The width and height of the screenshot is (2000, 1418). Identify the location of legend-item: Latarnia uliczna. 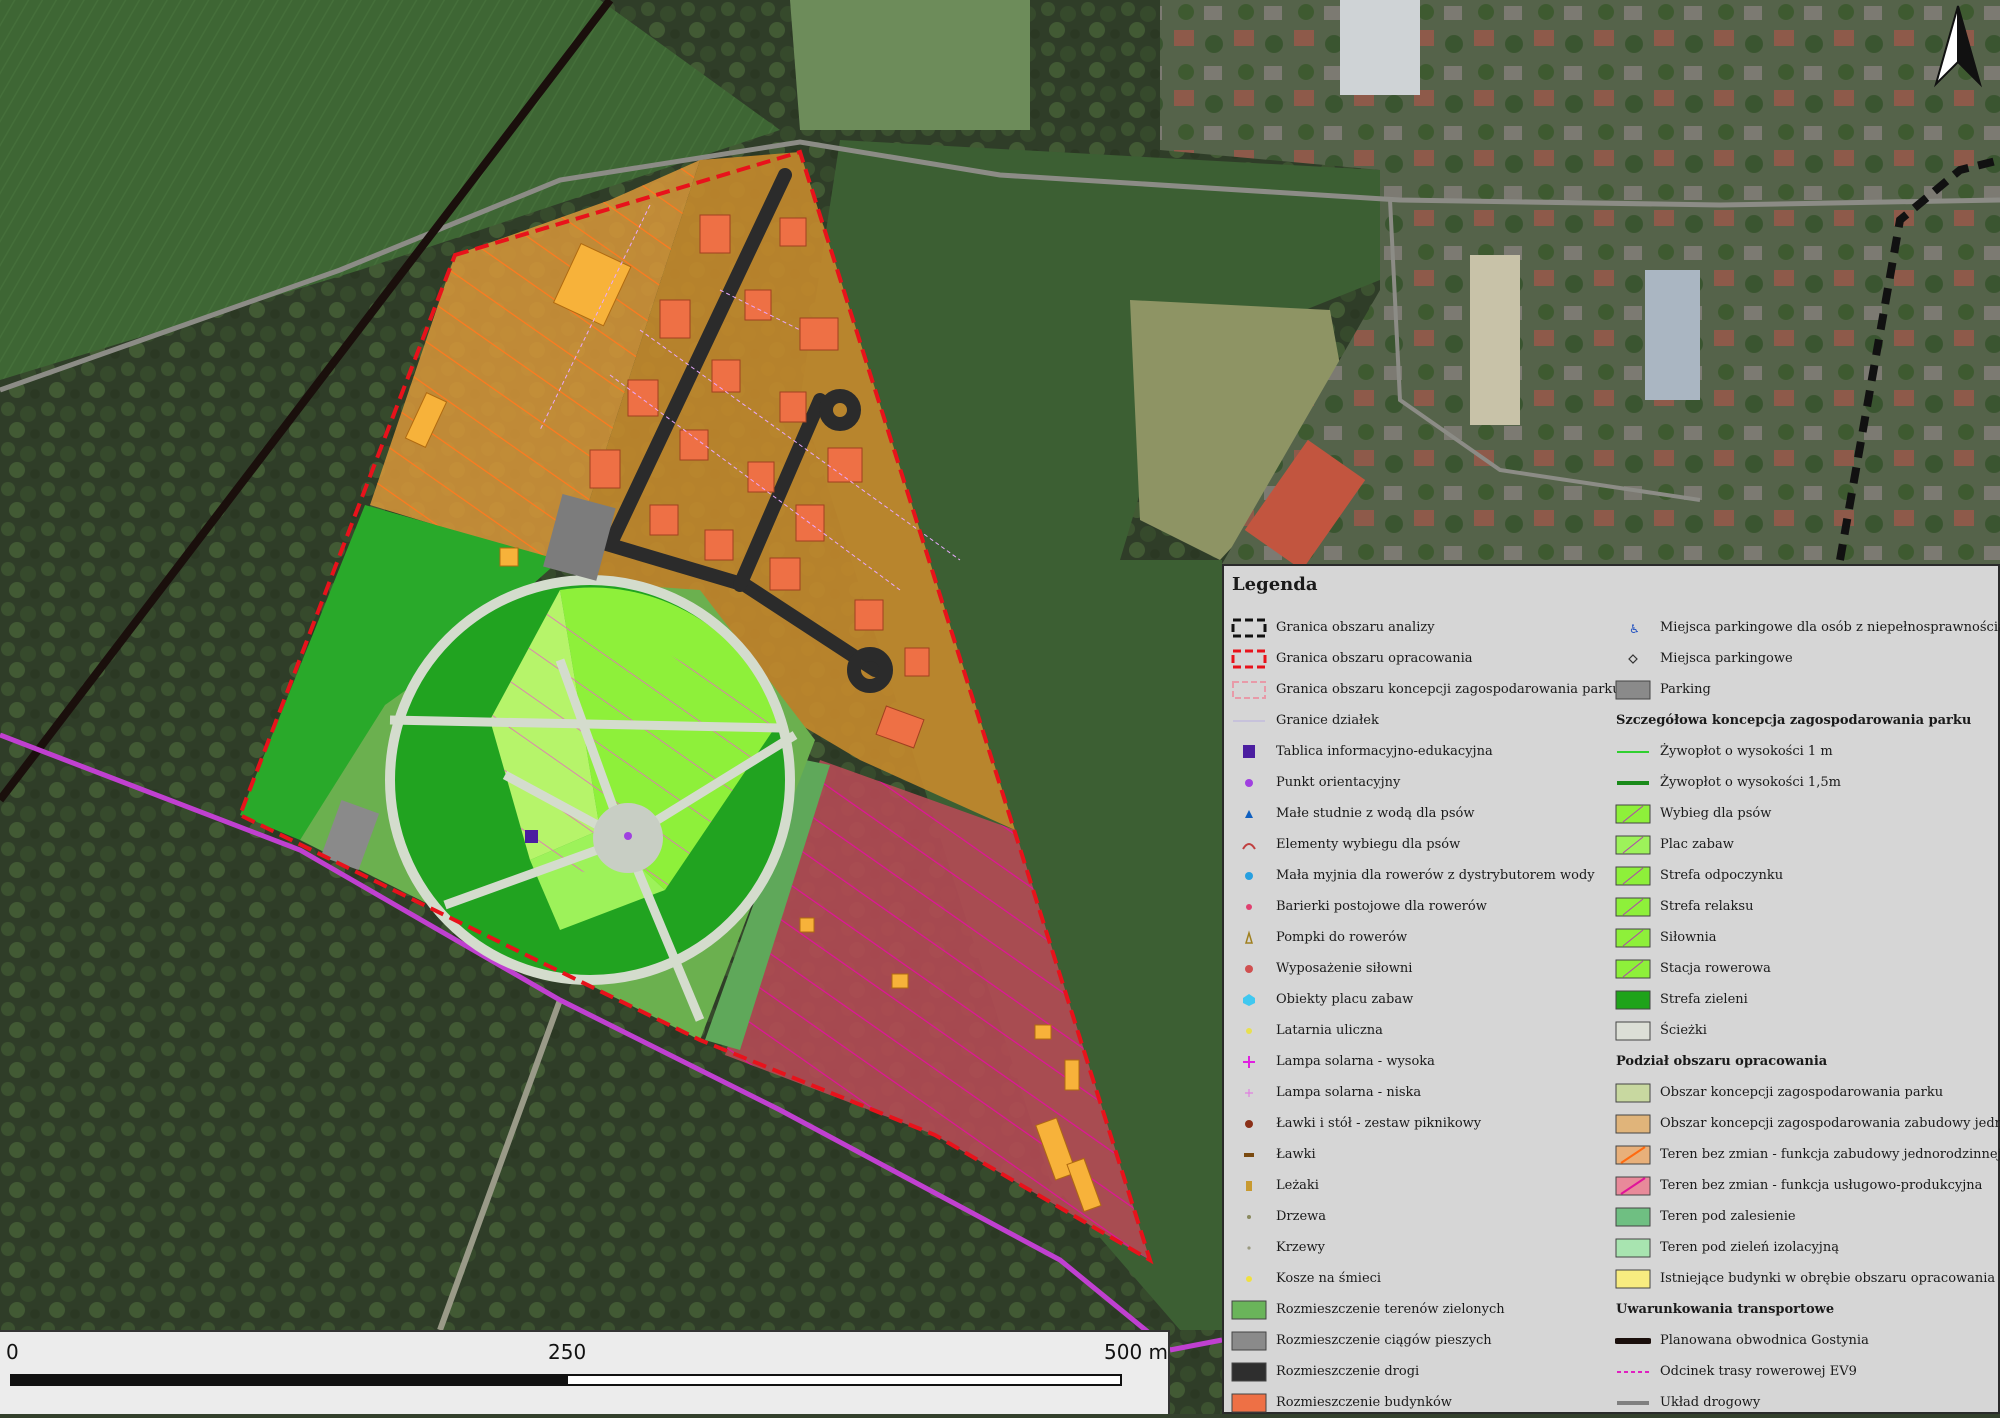
(1425, 1030).